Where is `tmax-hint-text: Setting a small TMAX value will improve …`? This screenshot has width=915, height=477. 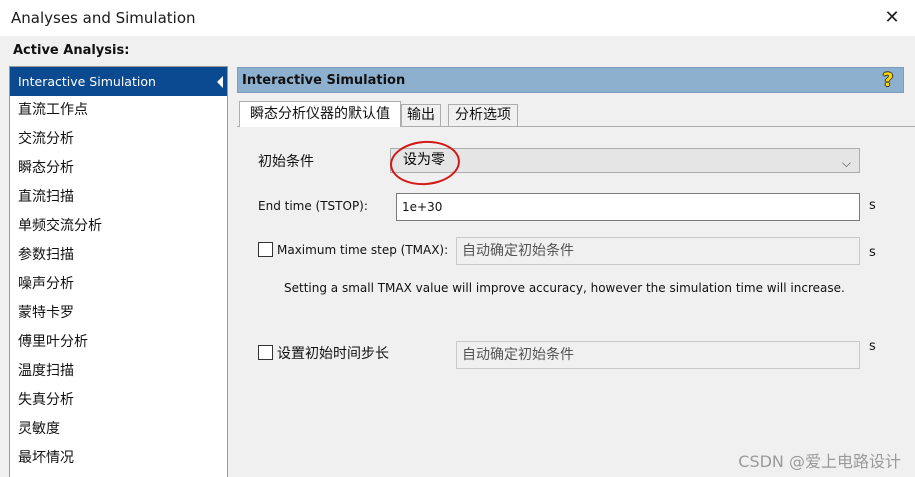 tmax-hint-text: Setting a small TMAX value will improve … is located at coordinates (564, 288).